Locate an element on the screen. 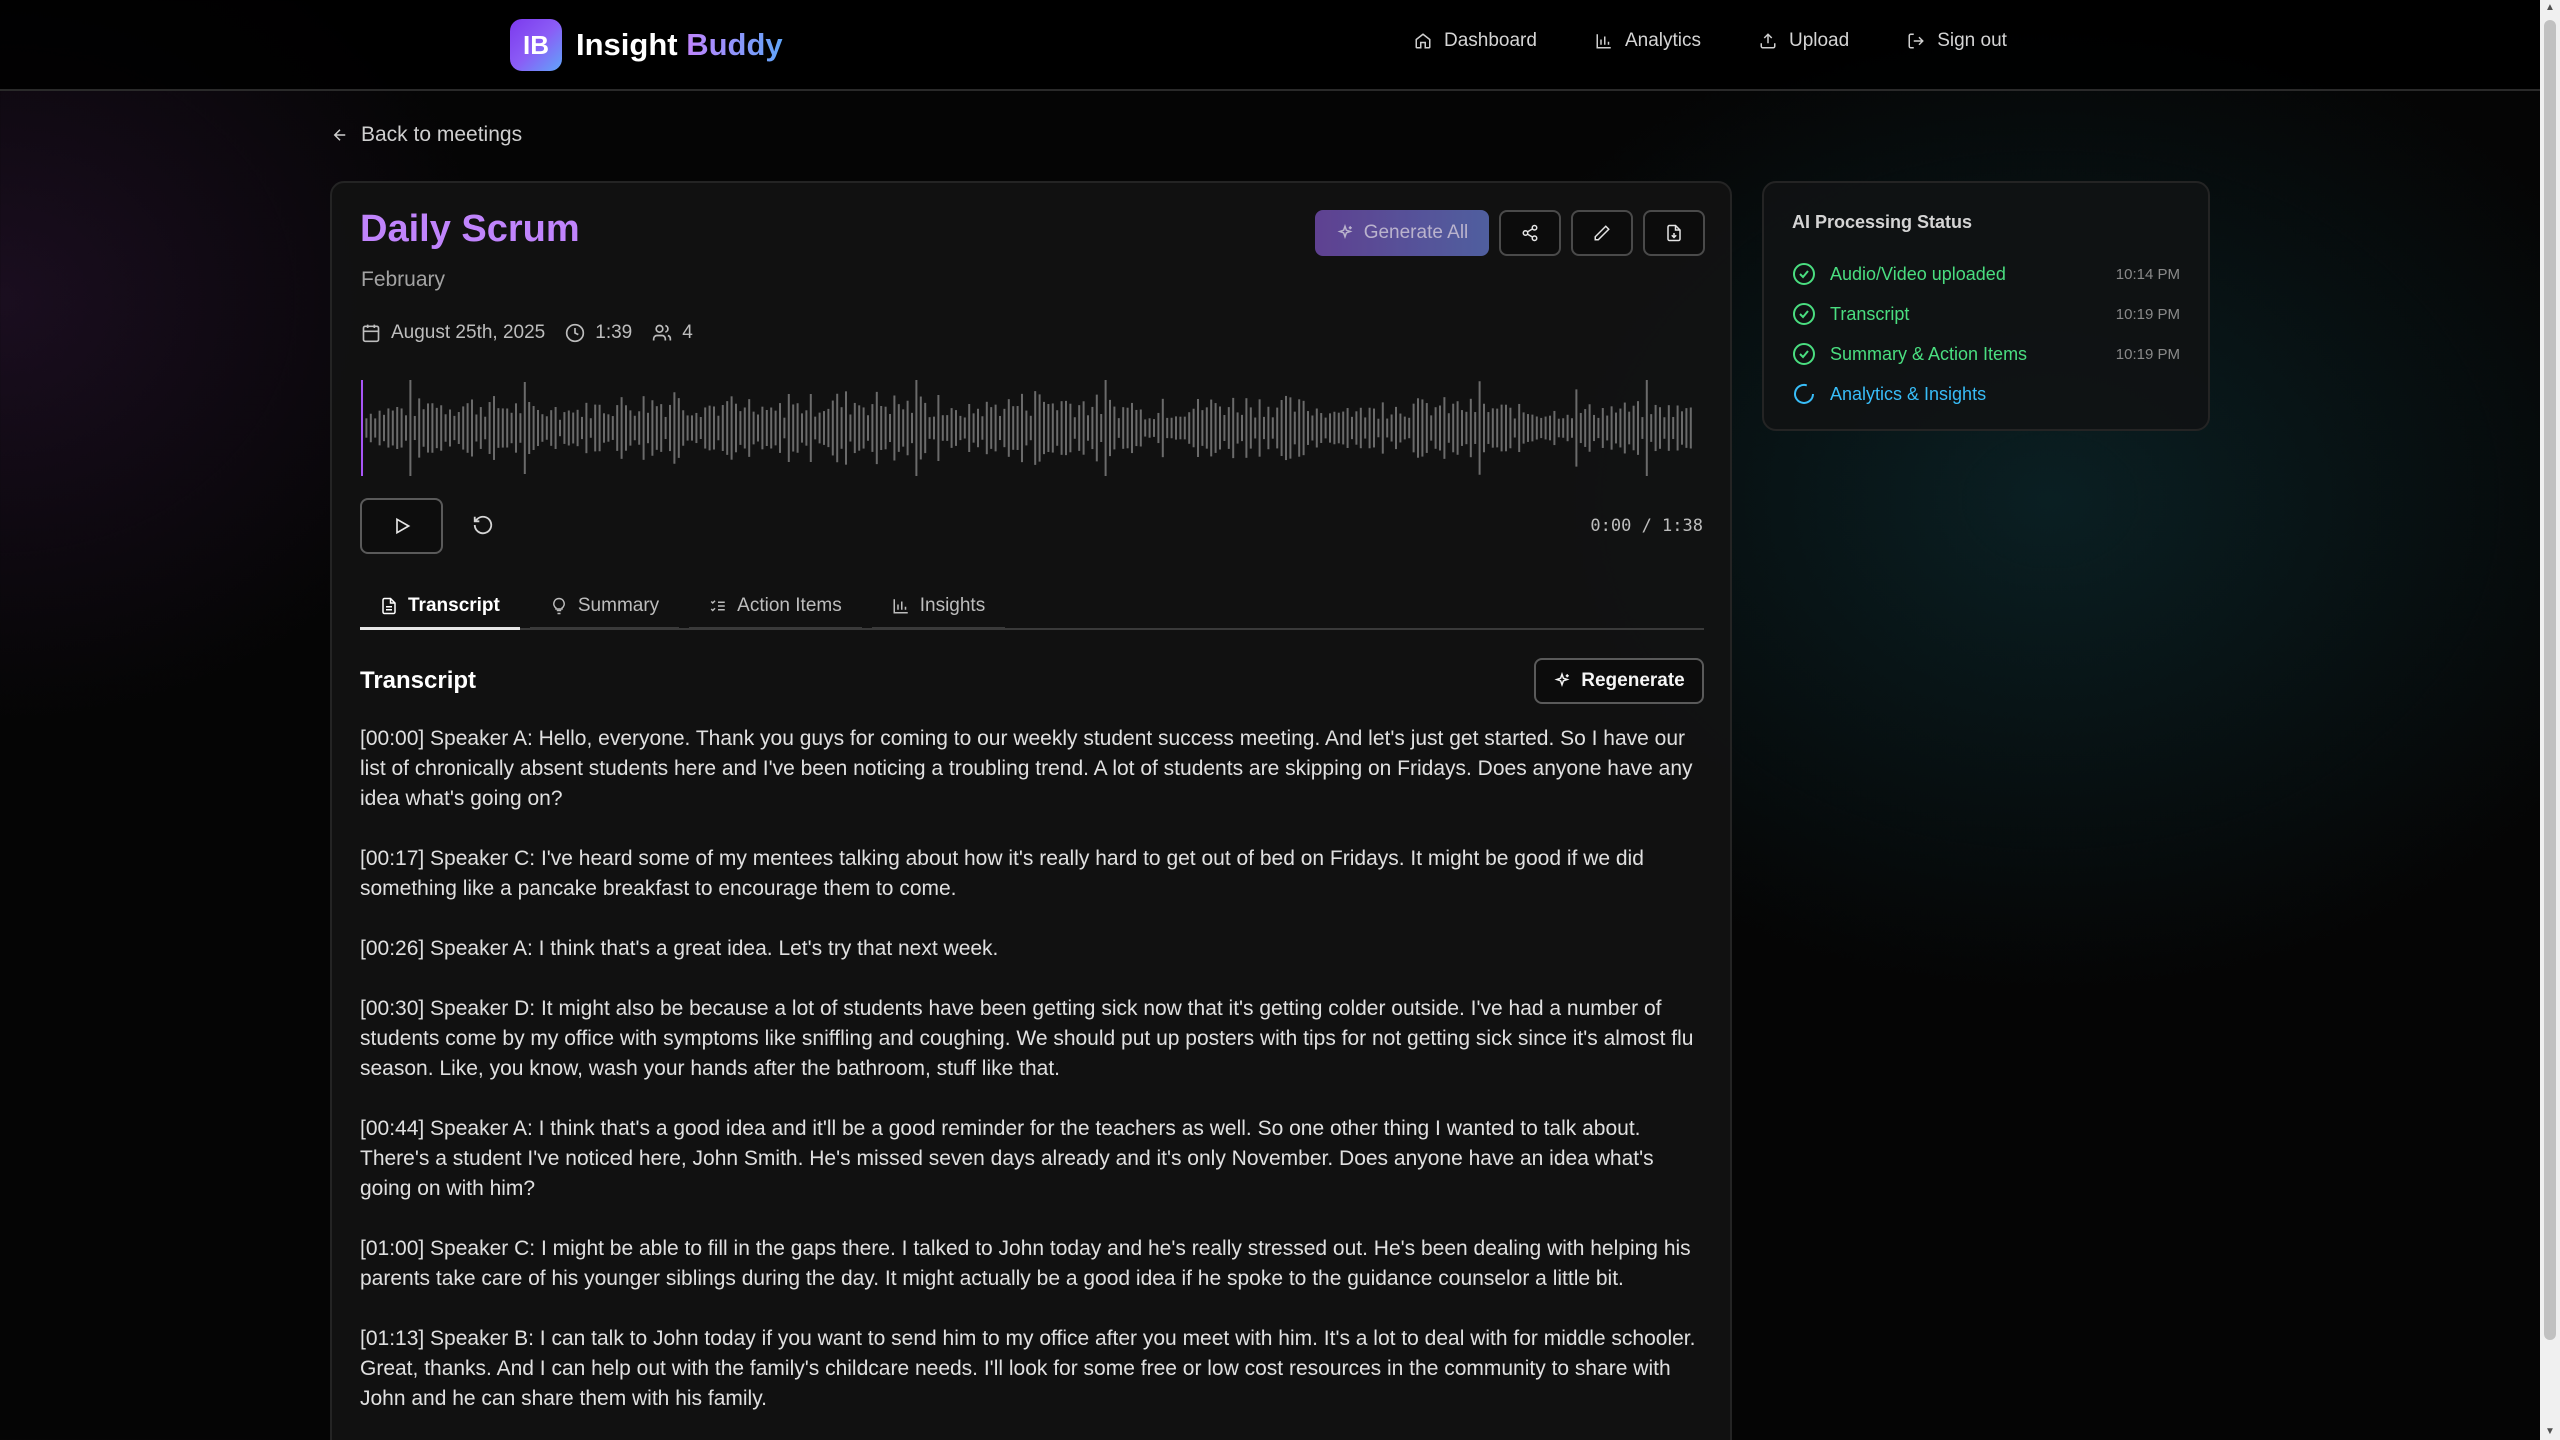 Image resolution: width=2560 pixels, height=1440 pixels. regenerate-label: Regenerate is located at coordinates (1633, 680).